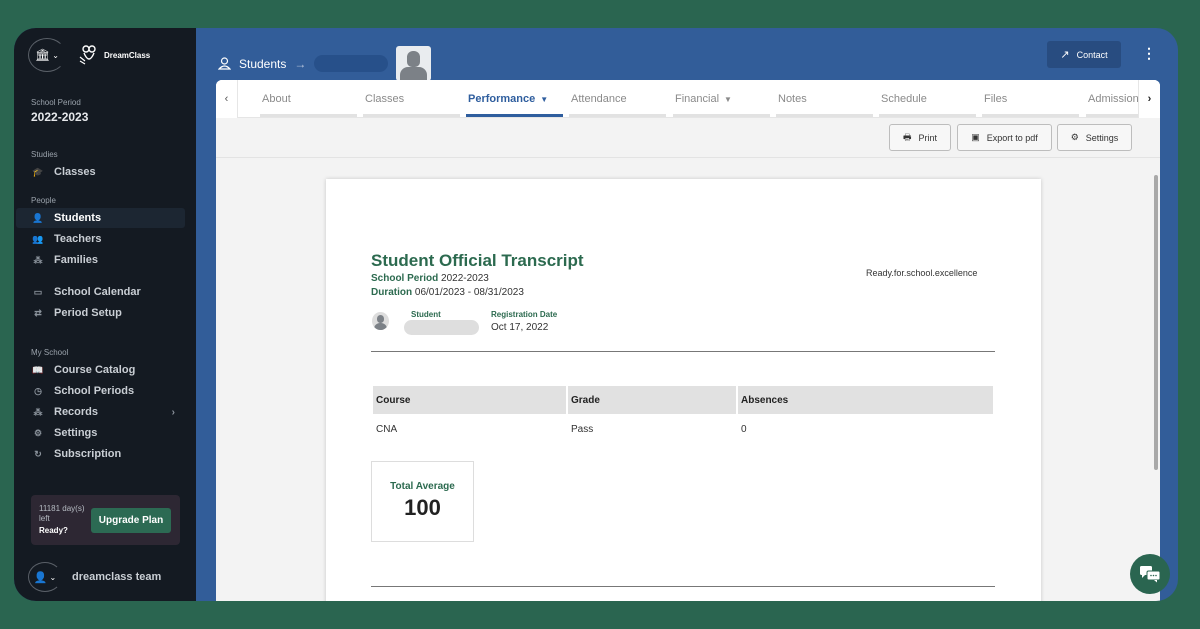  Describe the element at coordinates (38, 390) in the screenshot. I see `clock-icon: ◷` at that location.